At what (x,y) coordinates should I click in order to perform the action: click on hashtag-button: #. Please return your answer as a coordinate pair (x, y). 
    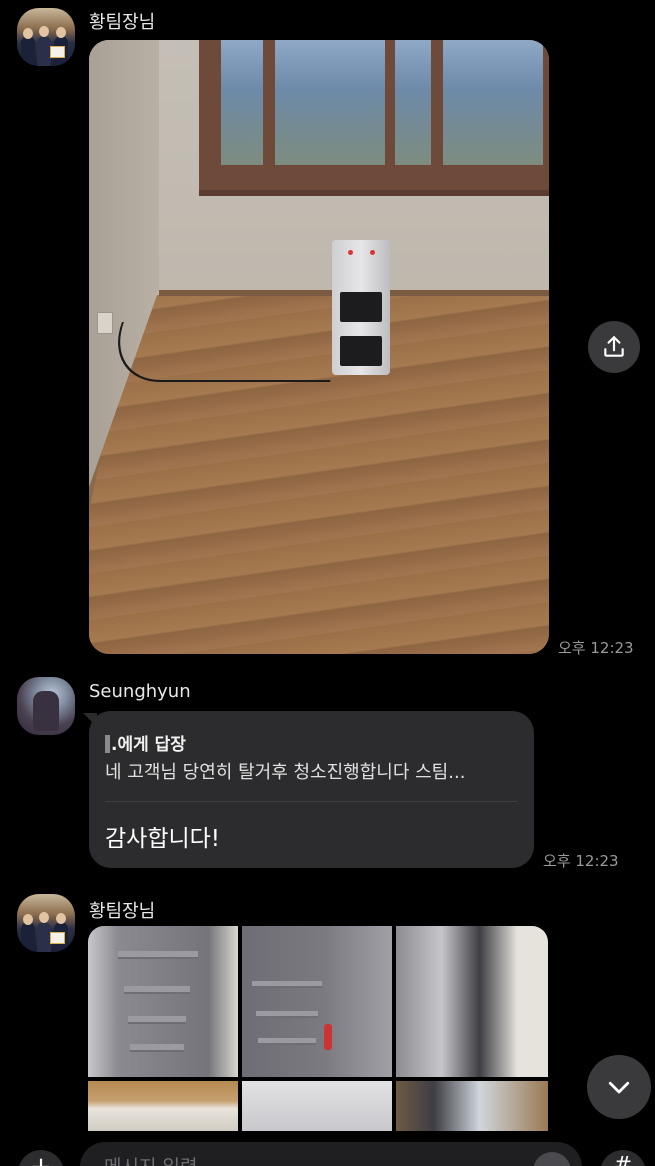
    Looking at the image, I should click on (623, 1158).